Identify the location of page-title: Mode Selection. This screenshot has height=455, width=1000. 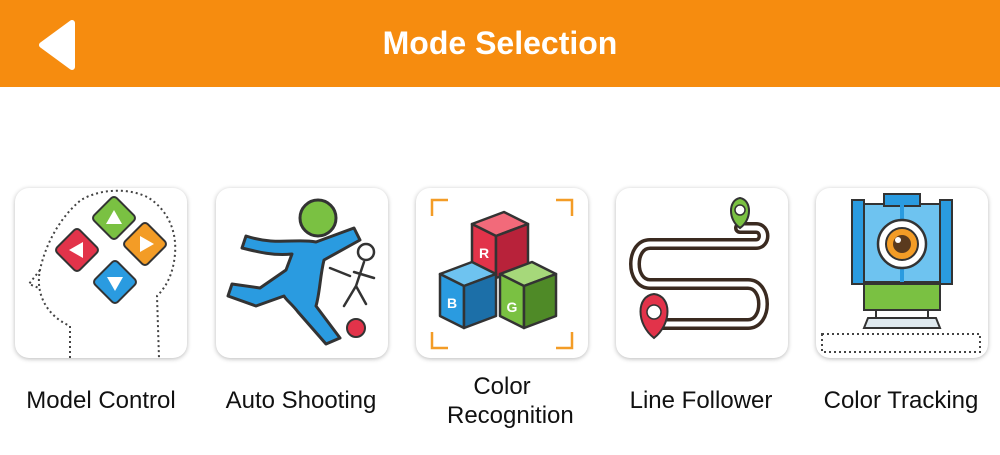
(500, 43).